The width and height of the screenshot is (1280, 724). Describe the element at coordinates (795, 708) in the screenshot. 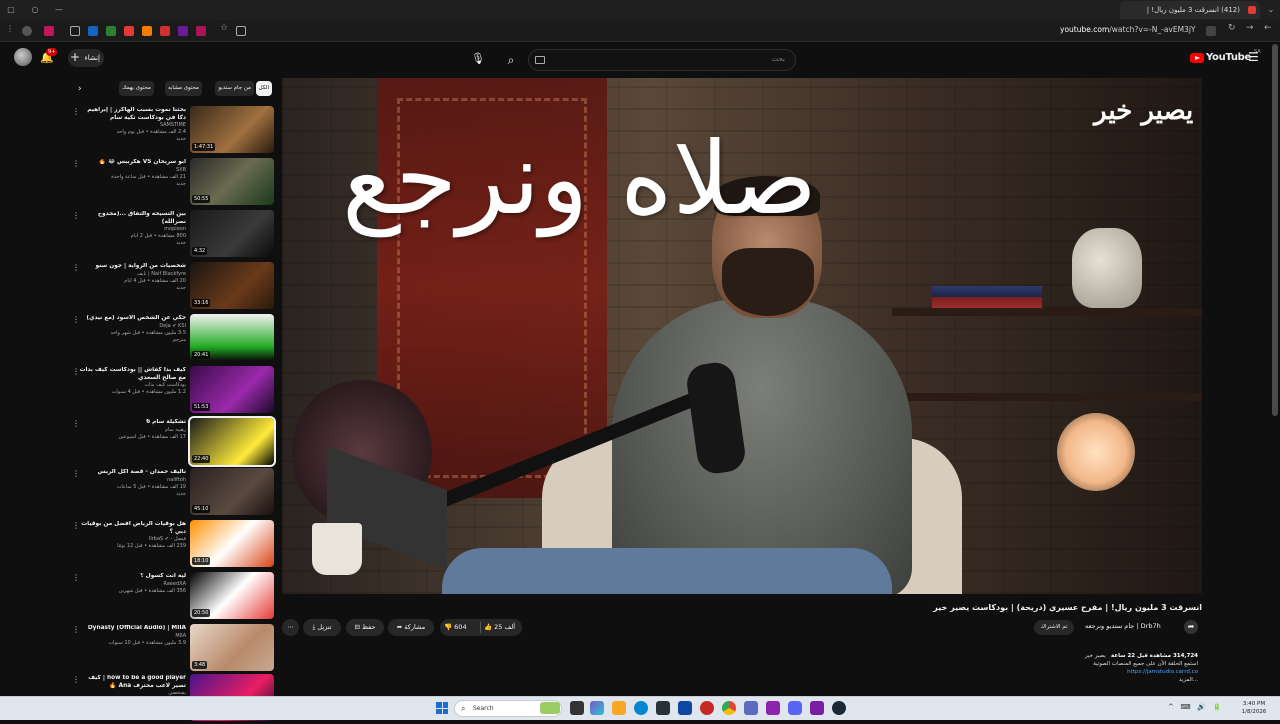

I see `discord-icon` at that location.